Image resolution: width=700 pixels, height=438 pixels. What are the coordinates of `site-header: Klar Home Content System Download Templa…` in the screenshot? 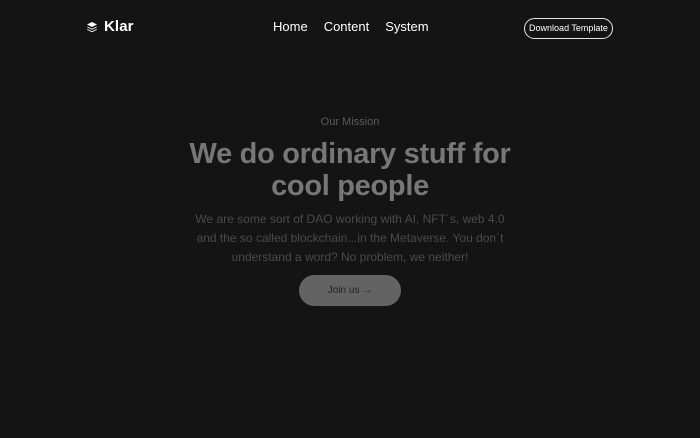 It's located at (350, 28).